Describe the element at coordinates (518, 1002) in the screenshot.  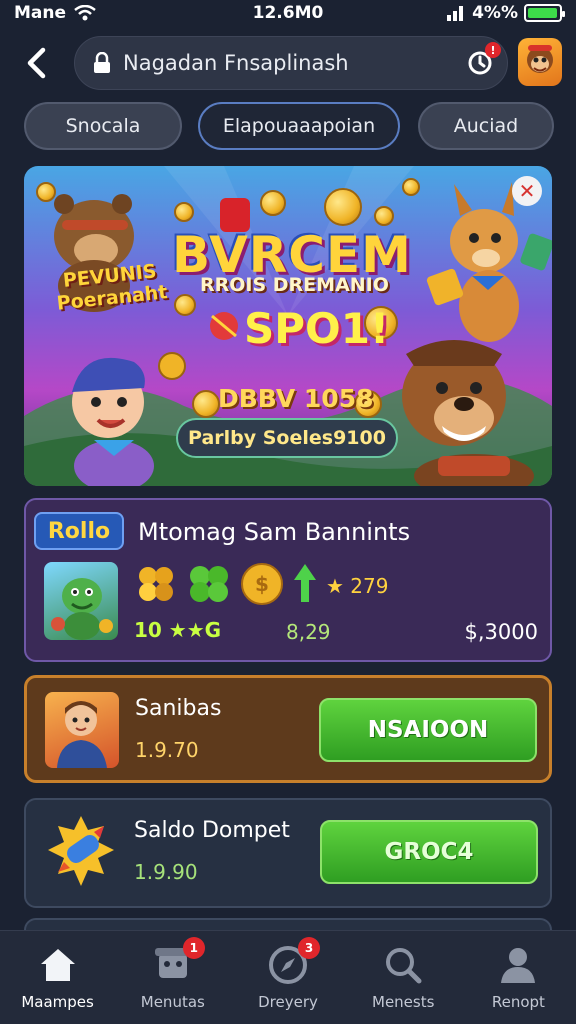
I see `nav-label: Renopt` at that location.